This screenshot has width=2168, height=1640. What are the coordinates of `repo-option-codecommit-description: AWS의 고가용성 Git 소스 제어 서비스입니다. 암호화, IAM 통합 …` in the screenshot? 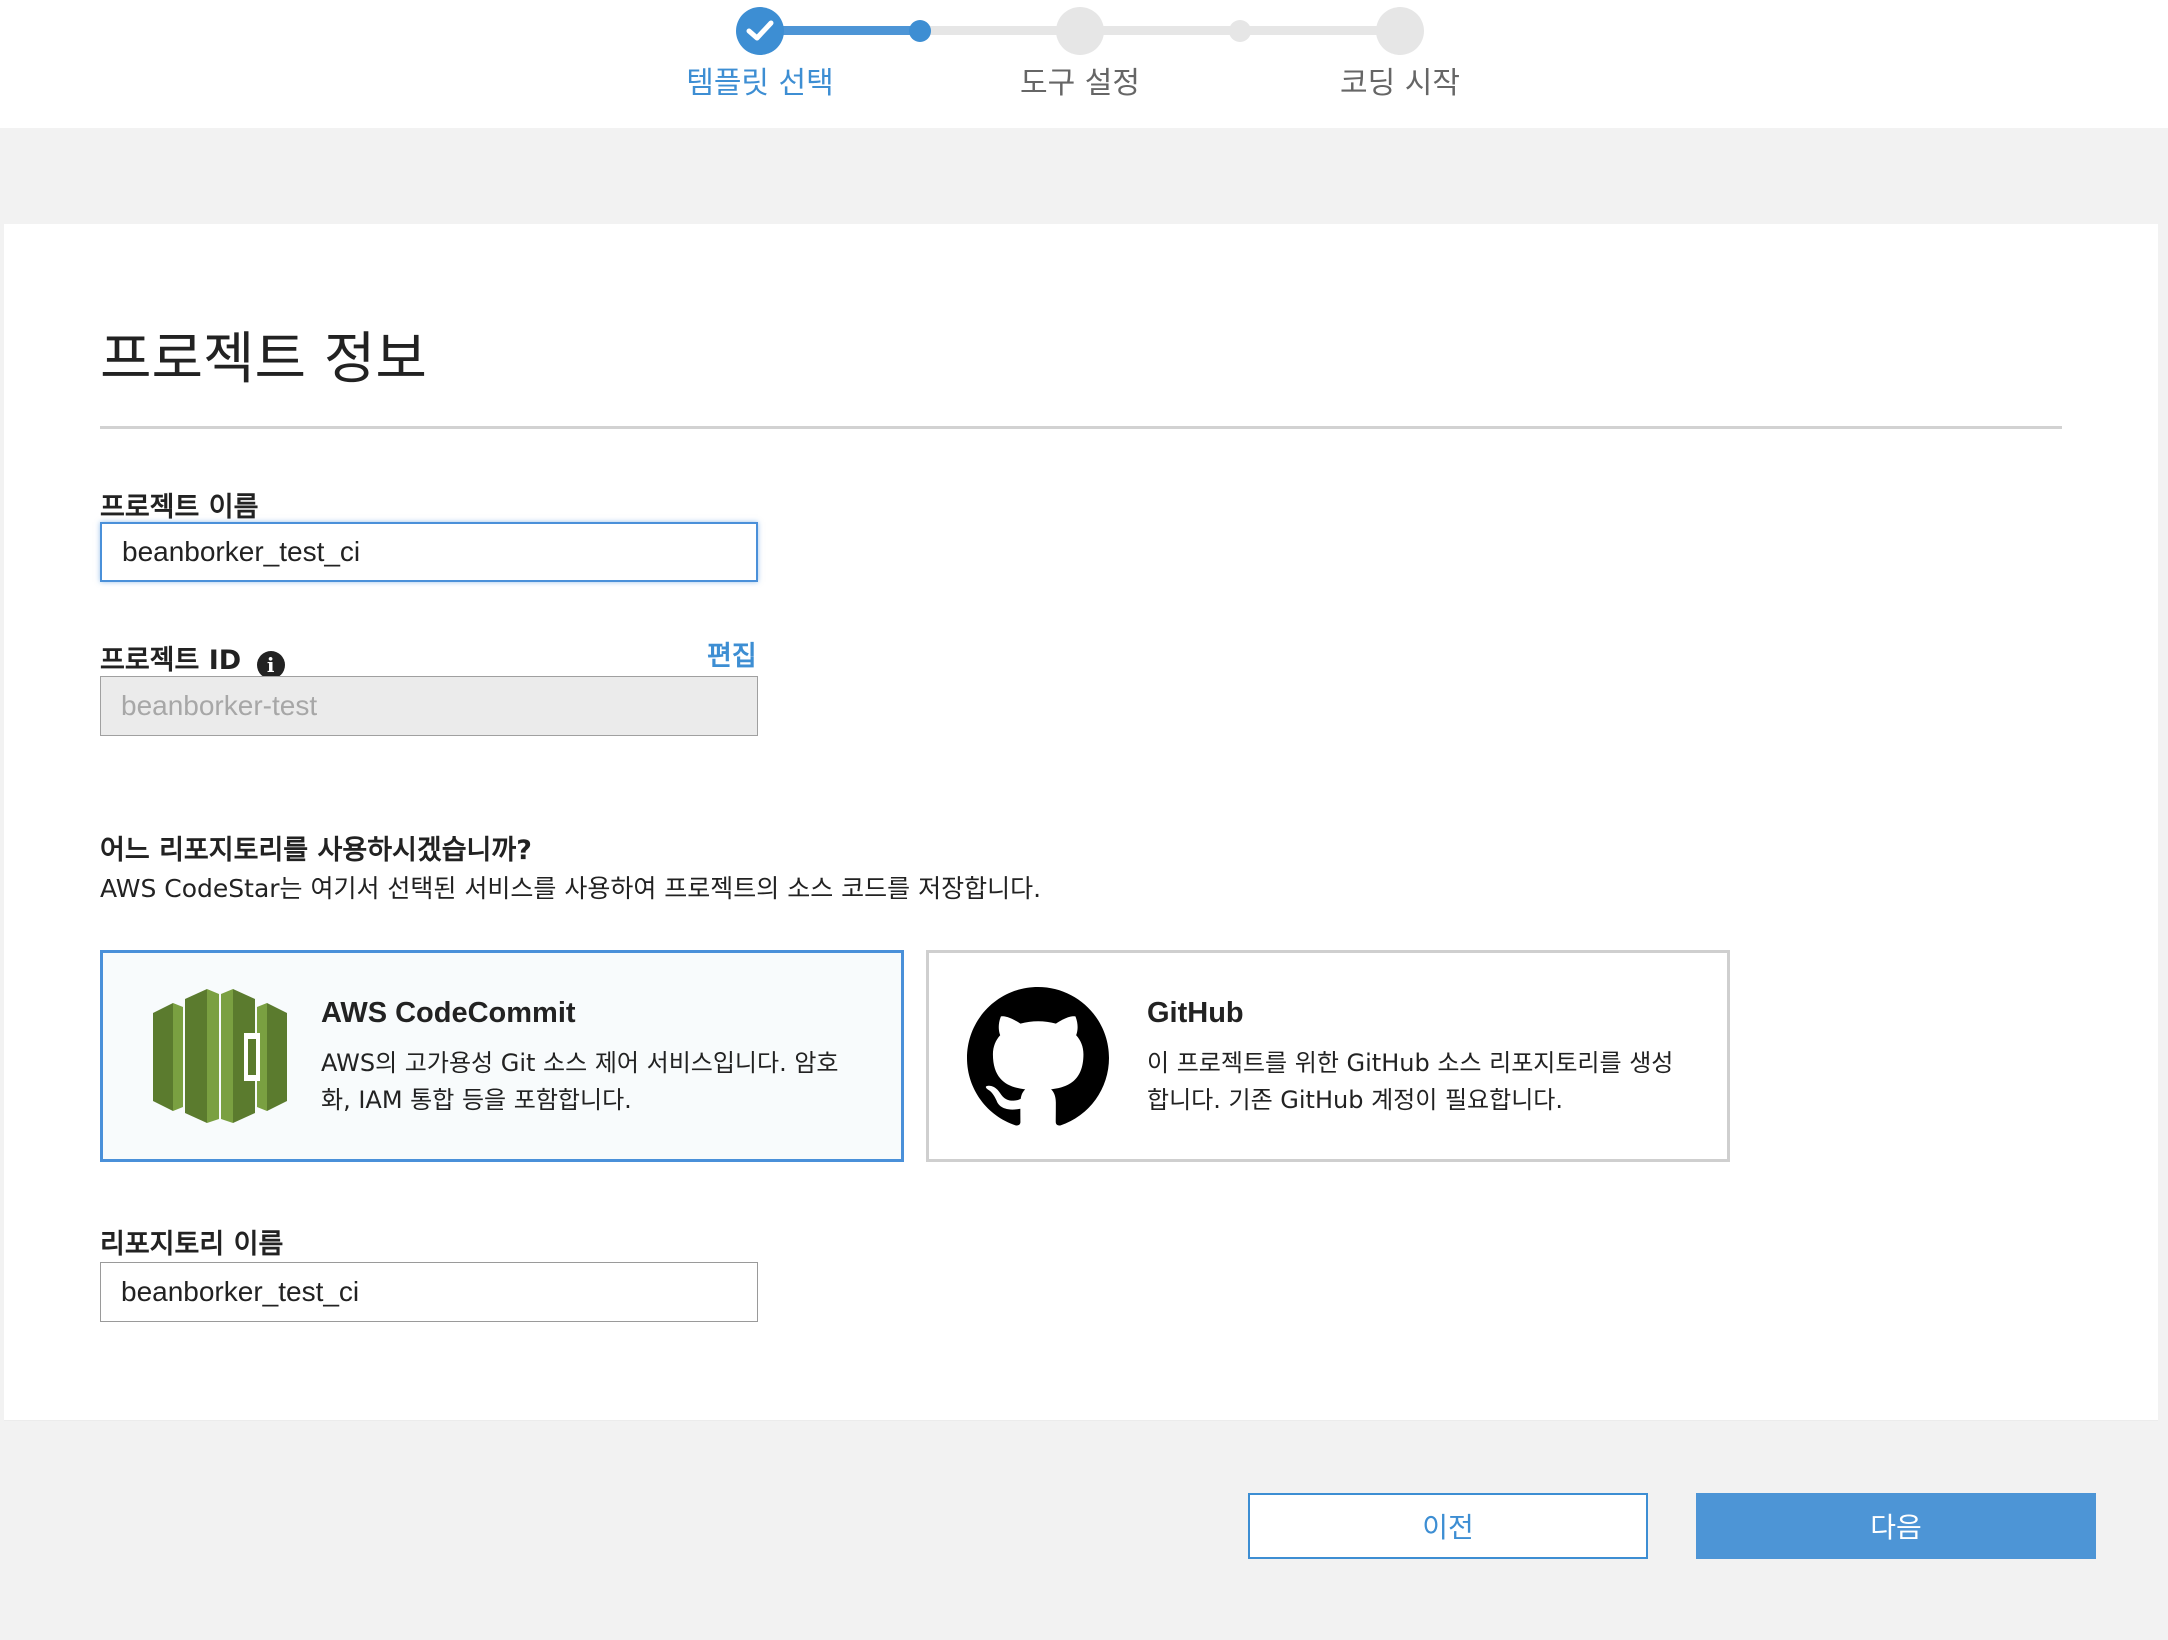 It's located at (580, 1081).